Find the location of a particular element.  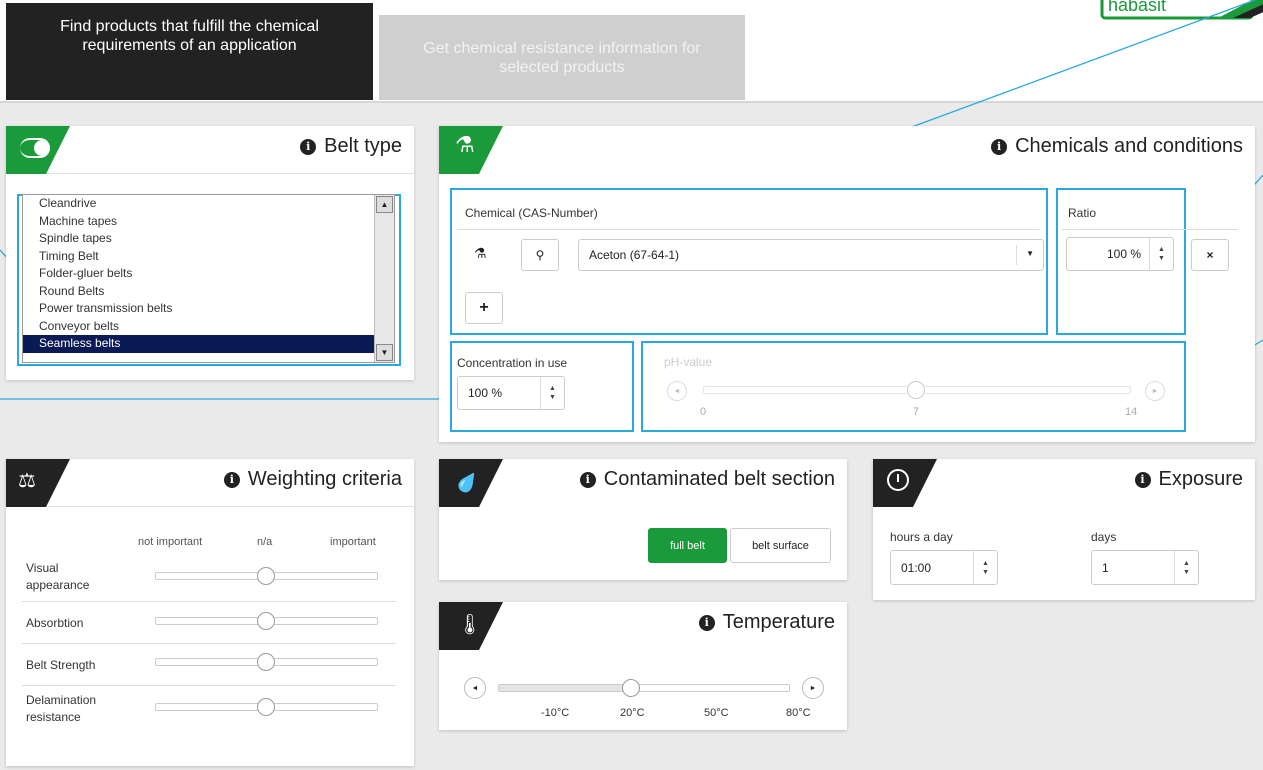

temp-left-arrow: ◄ is located at coordinates (475, 688).